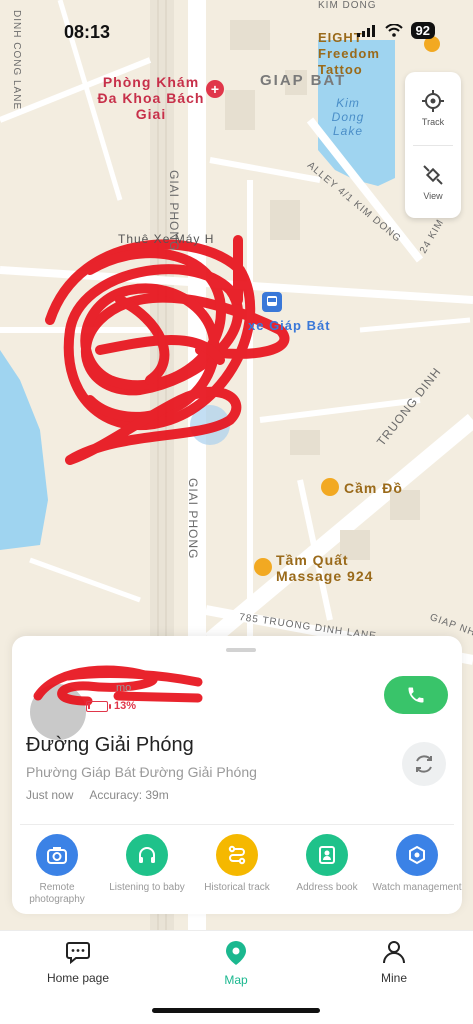 This screenshot has height=1024, width=473. Describe the element at coordinates (330, 487) in the screenshot. I see `pawn-shop-icon` at that location.